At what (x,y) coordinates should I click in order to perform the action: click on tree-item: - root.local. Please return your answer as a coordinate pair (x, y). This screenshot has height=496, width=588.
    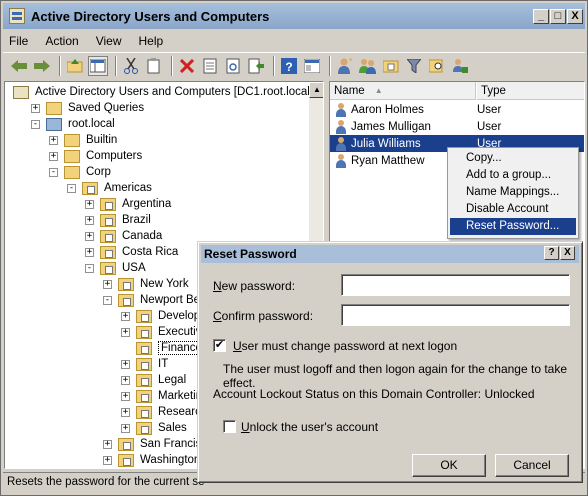
    Looking at the image, I should click on (73, 124).